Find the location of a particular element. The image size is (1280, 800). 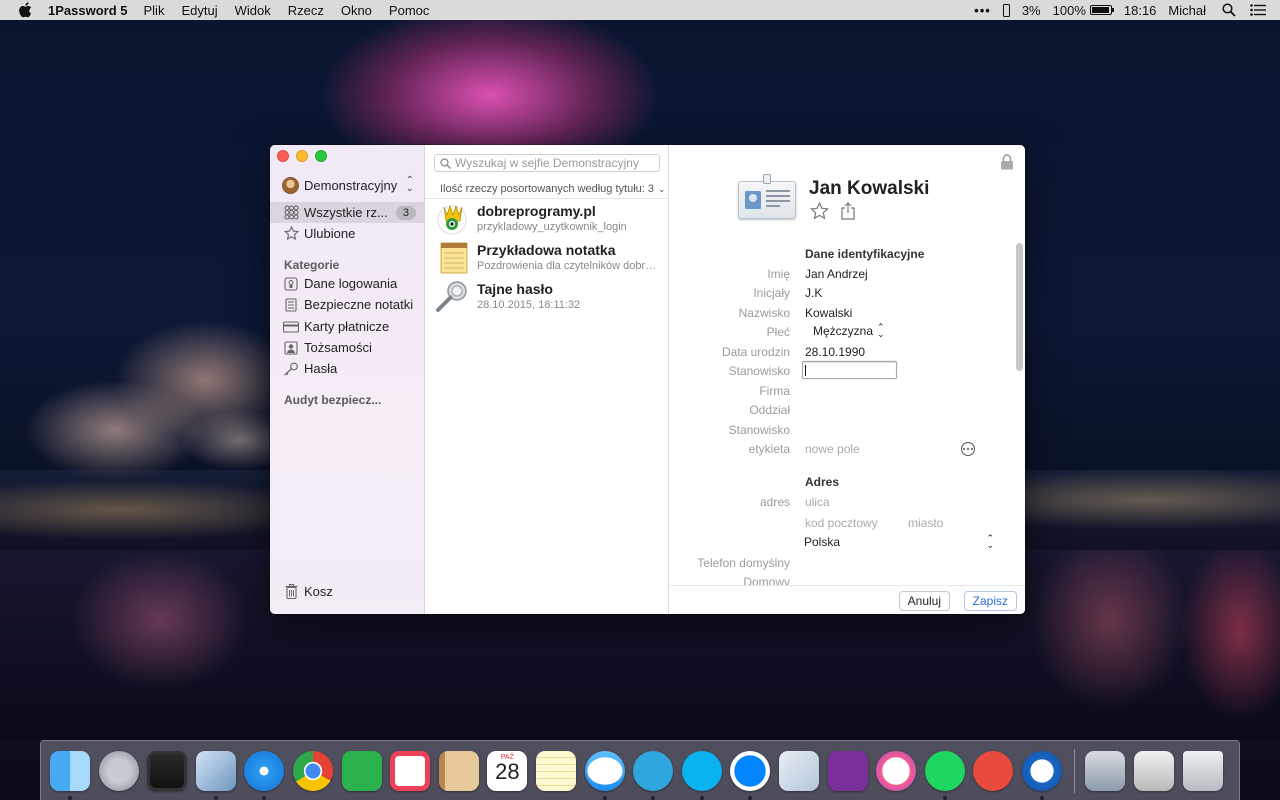

apple-icon is located at coordinates (25, 10).